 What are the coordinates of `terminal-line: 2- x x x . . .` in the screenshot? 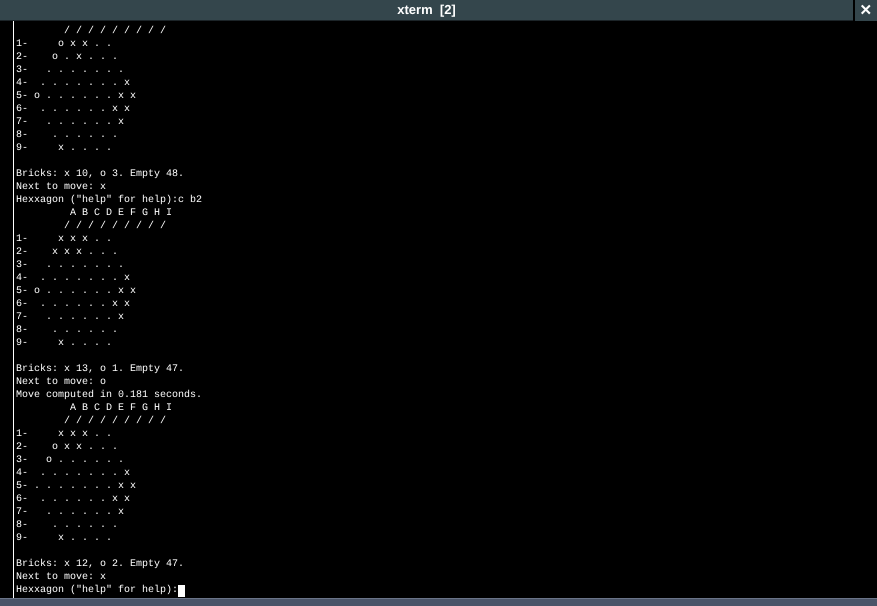 It's located at (67, 252).